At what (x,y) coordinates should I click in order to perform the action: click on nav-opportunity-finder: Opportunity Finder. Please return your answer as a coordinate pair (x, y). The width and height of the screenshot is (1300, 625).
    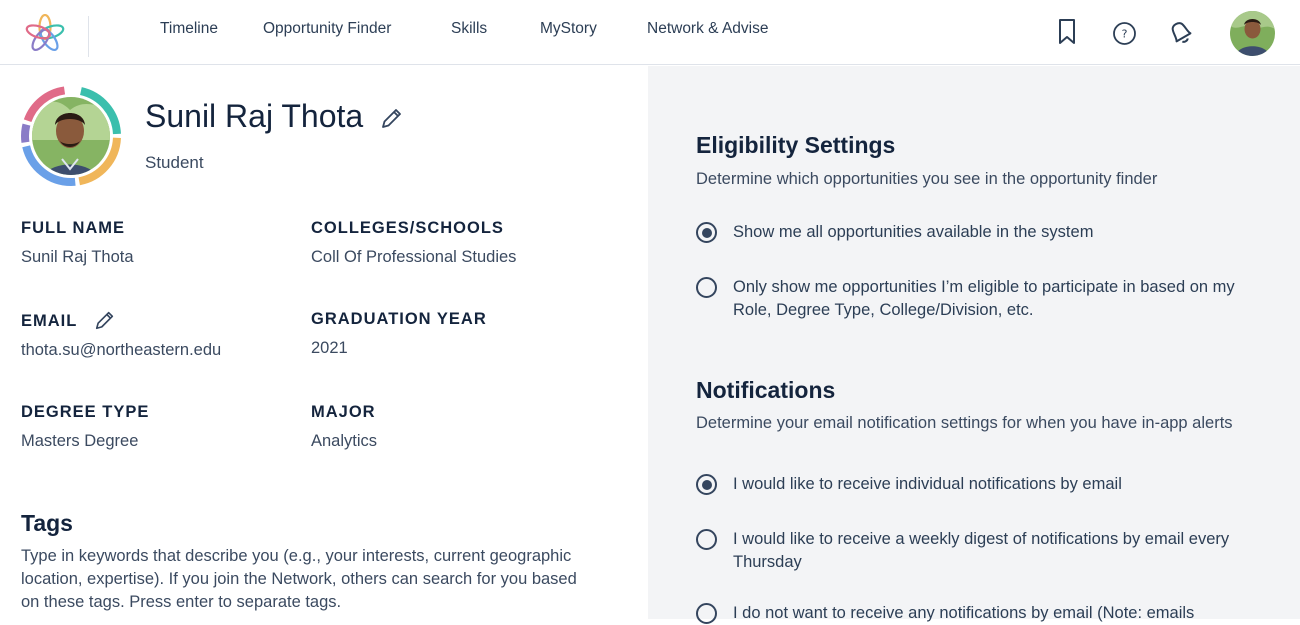
    Looking at the image, I should click on (327, 29).